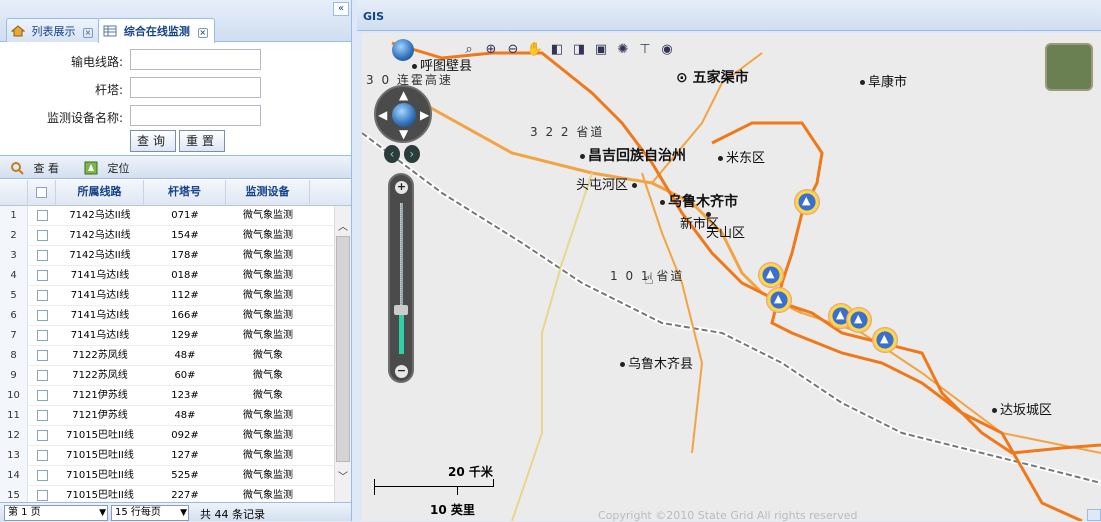 Image resolution: width=1101 pixels, height=522 pixels. What do you see at coordinates (343, 225) in the screenshot?
I see `scroll-up-icon: ︿` at bounding box center [343, 225].